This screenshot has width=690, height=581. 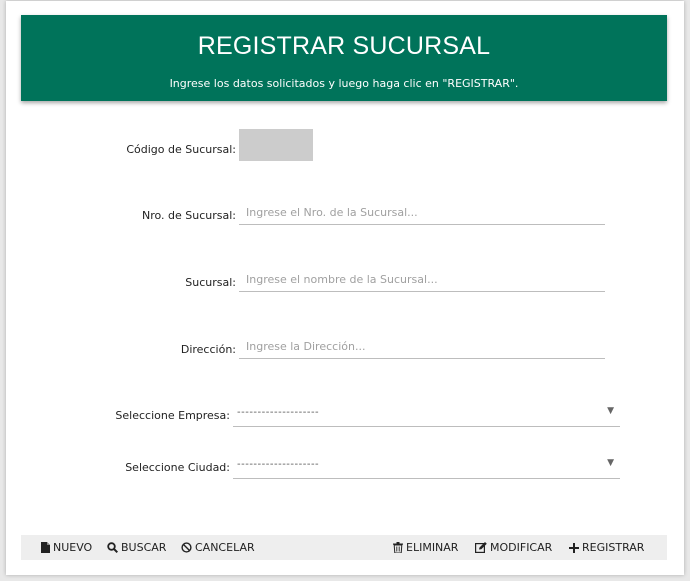 I want to click on ciudad-select: -------------------- ▼, so click(x=426, y=467).